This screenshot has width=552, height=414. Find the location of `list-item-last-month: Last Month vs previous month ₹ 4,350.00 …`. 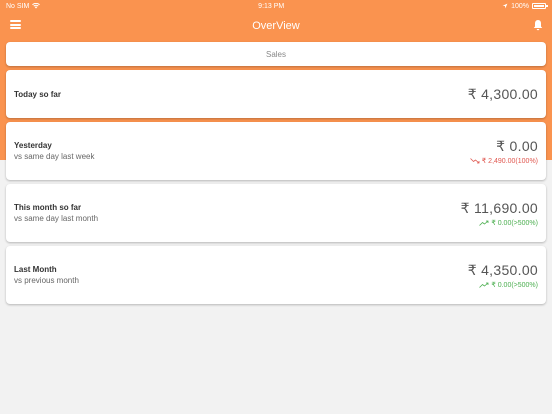

list-item-last-month: Last Month vs previous month ₹ 4,350.00 … is located at coordinates (276, 275).